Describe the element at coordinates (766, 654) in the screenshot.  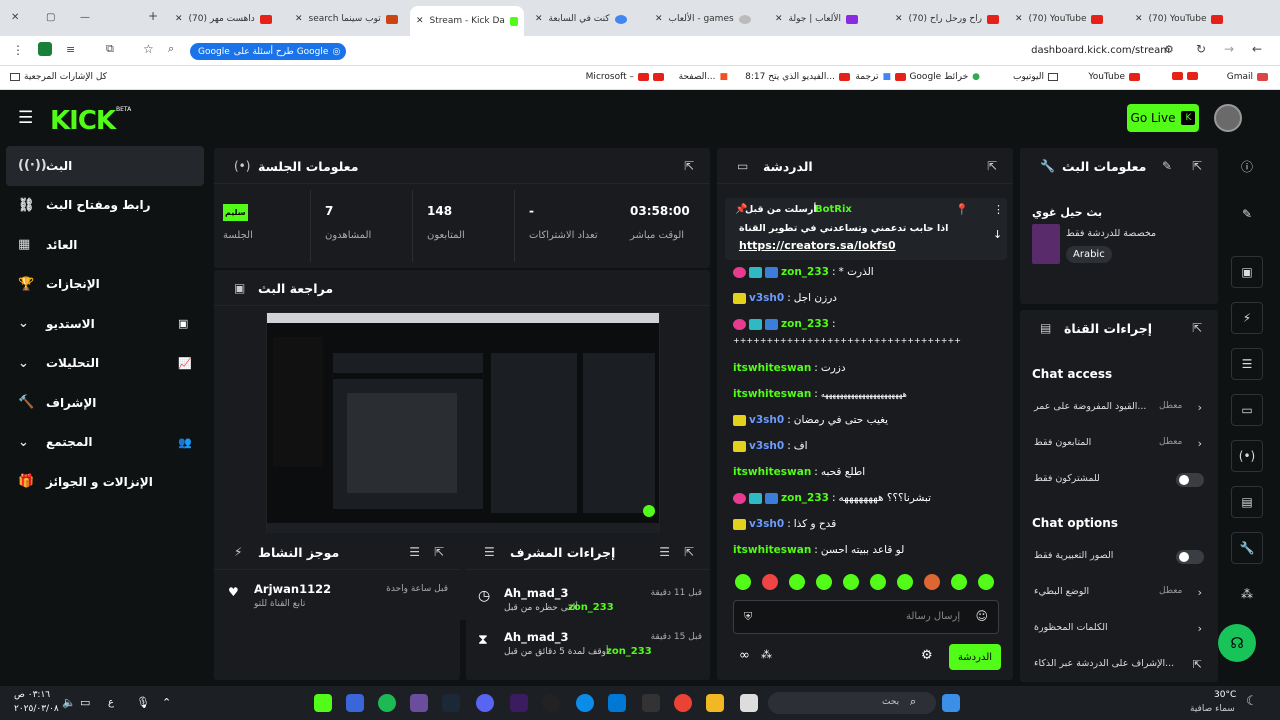
I see `dots-icon: ⁂` at that location.